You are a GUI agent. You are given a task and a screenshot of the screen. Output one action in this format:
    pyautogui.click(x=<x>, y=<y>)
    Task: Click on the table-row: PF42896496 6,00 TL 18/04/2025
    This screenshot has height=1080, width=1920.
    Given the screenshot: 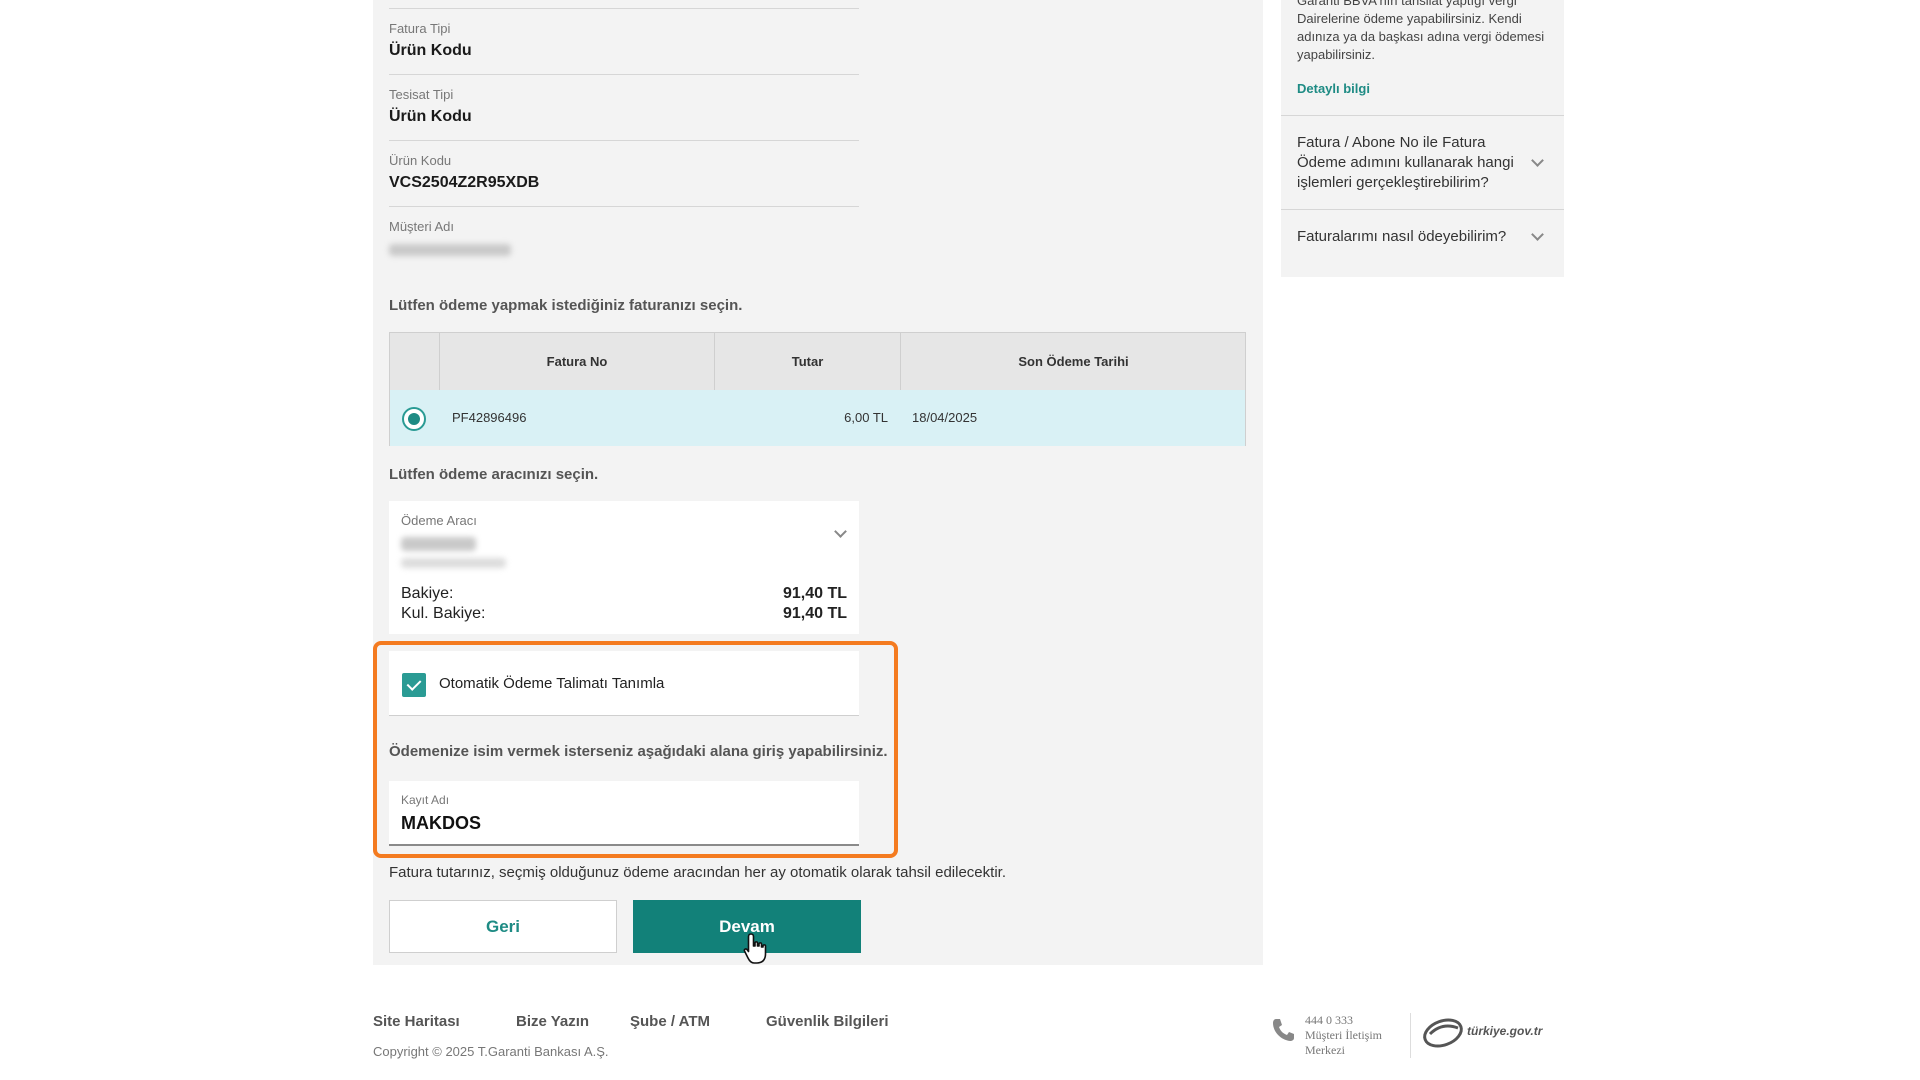 What is the action you would take?
    pyautogui.click(x=817, y=418)
    